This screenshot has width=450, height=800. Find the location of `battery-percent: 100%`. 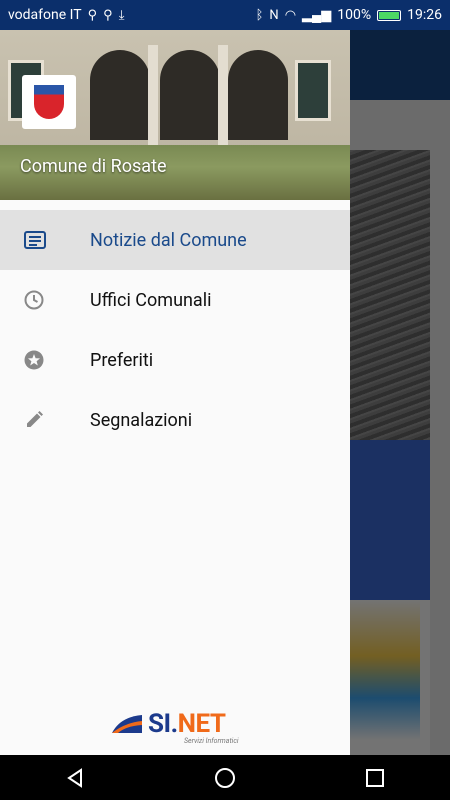

battery-percent: 100% is located at coordinates (354, 15).